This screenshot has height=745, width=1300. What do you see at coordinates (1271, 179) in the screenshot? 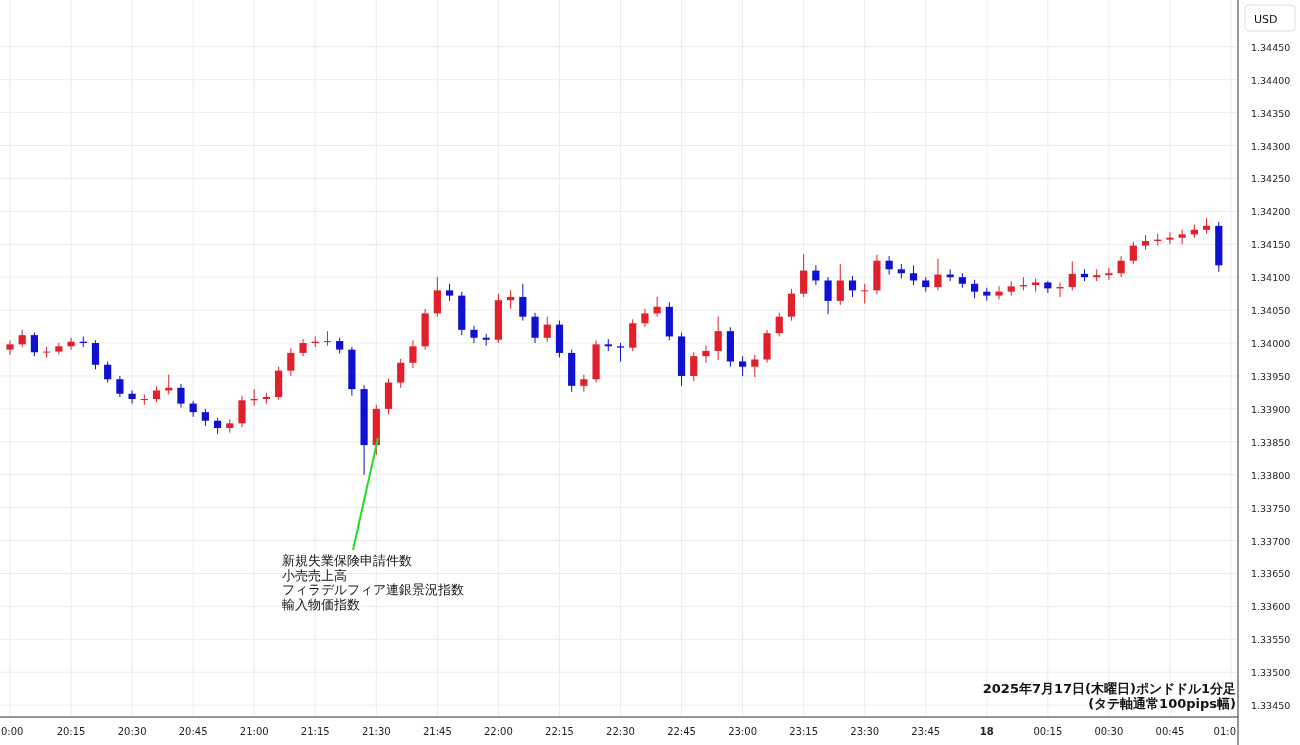
I see `price-label: 1.34250` at bounding box center [1271, 179].